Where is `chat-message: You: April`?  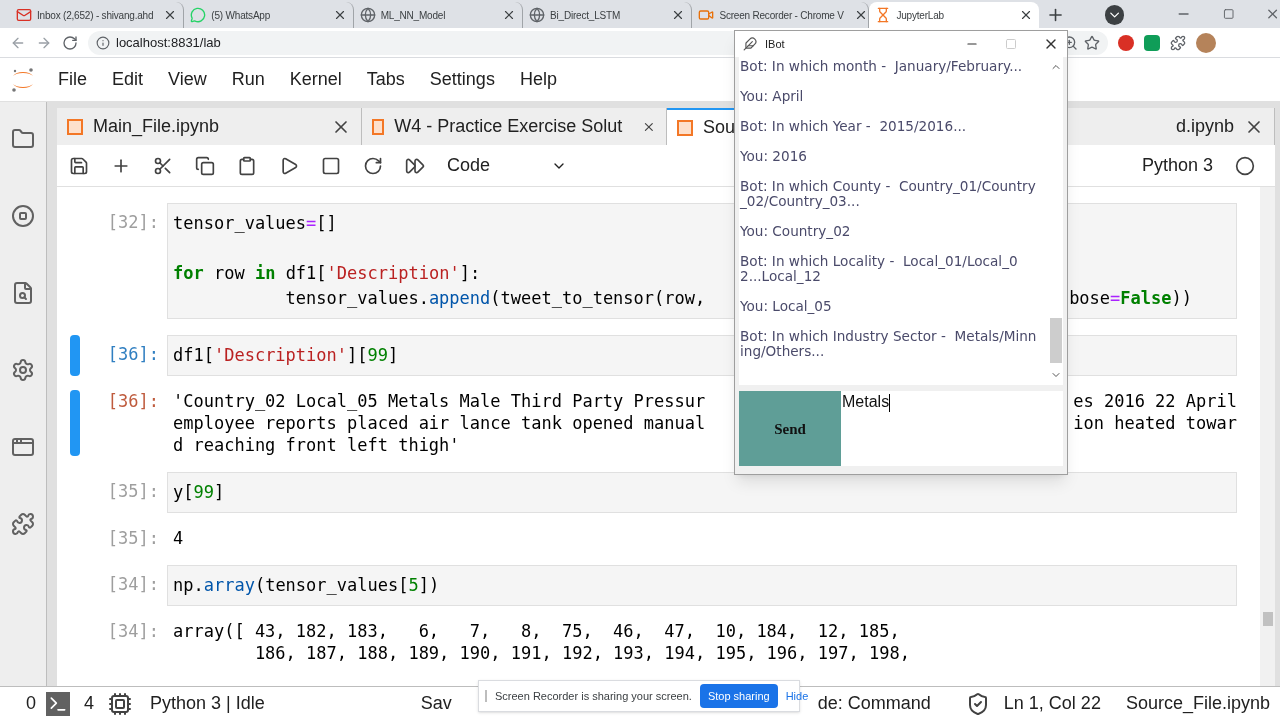
chat-message: You: April is located at coordinates (772, 96).